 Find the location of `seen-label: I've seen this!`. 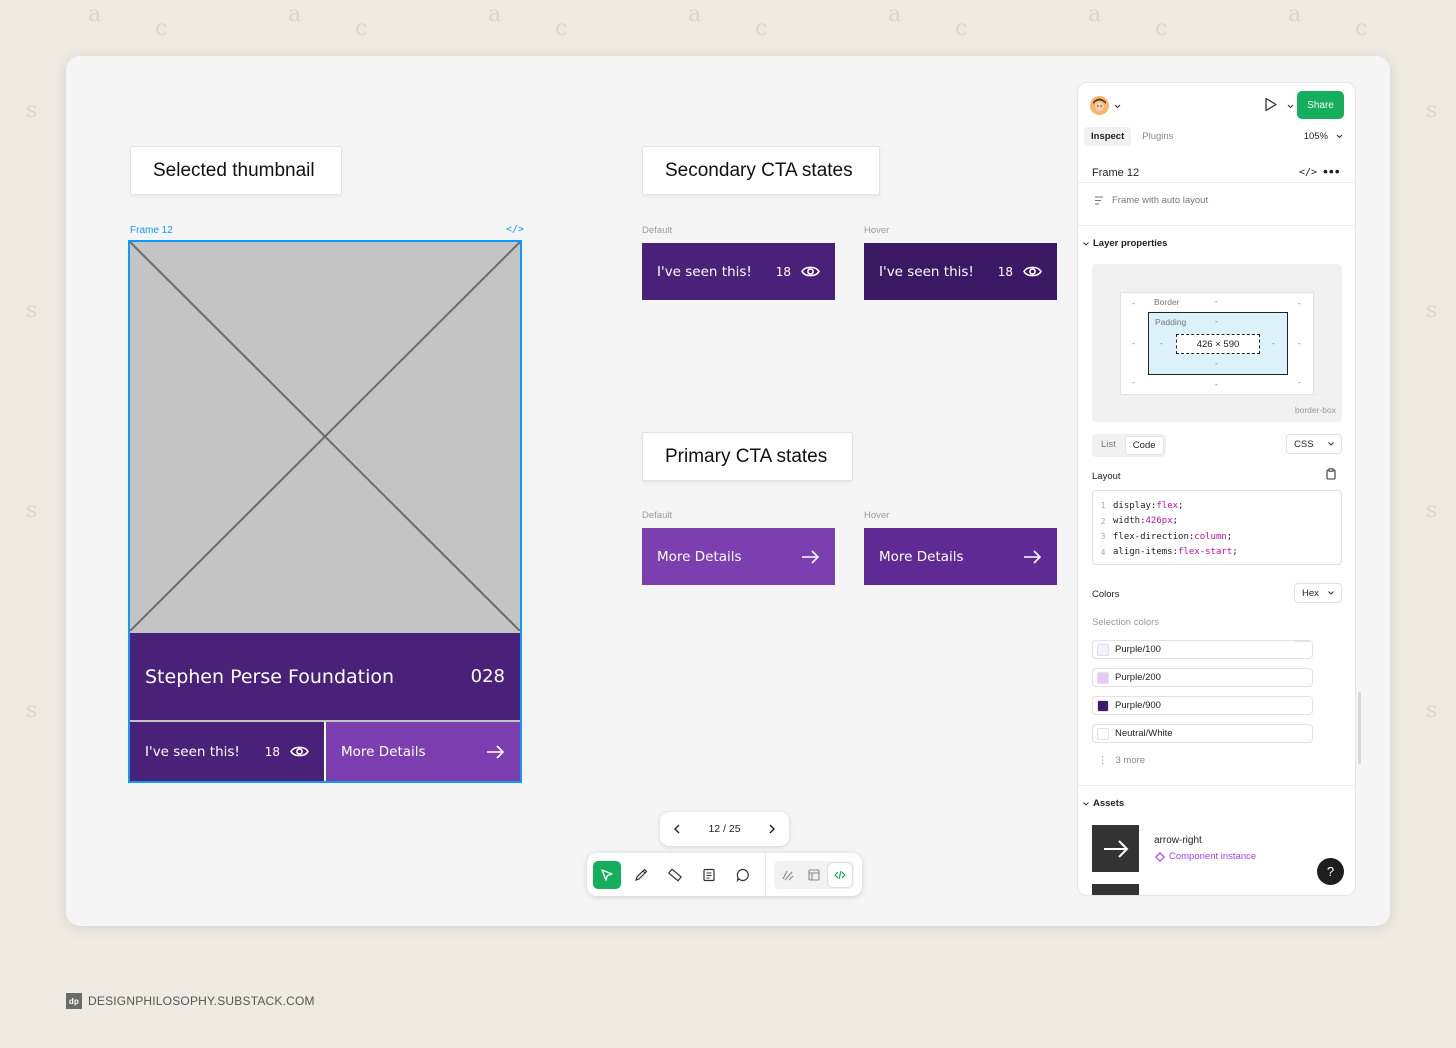

seen-label: I've seen this! is located at coordinates (192, 751).